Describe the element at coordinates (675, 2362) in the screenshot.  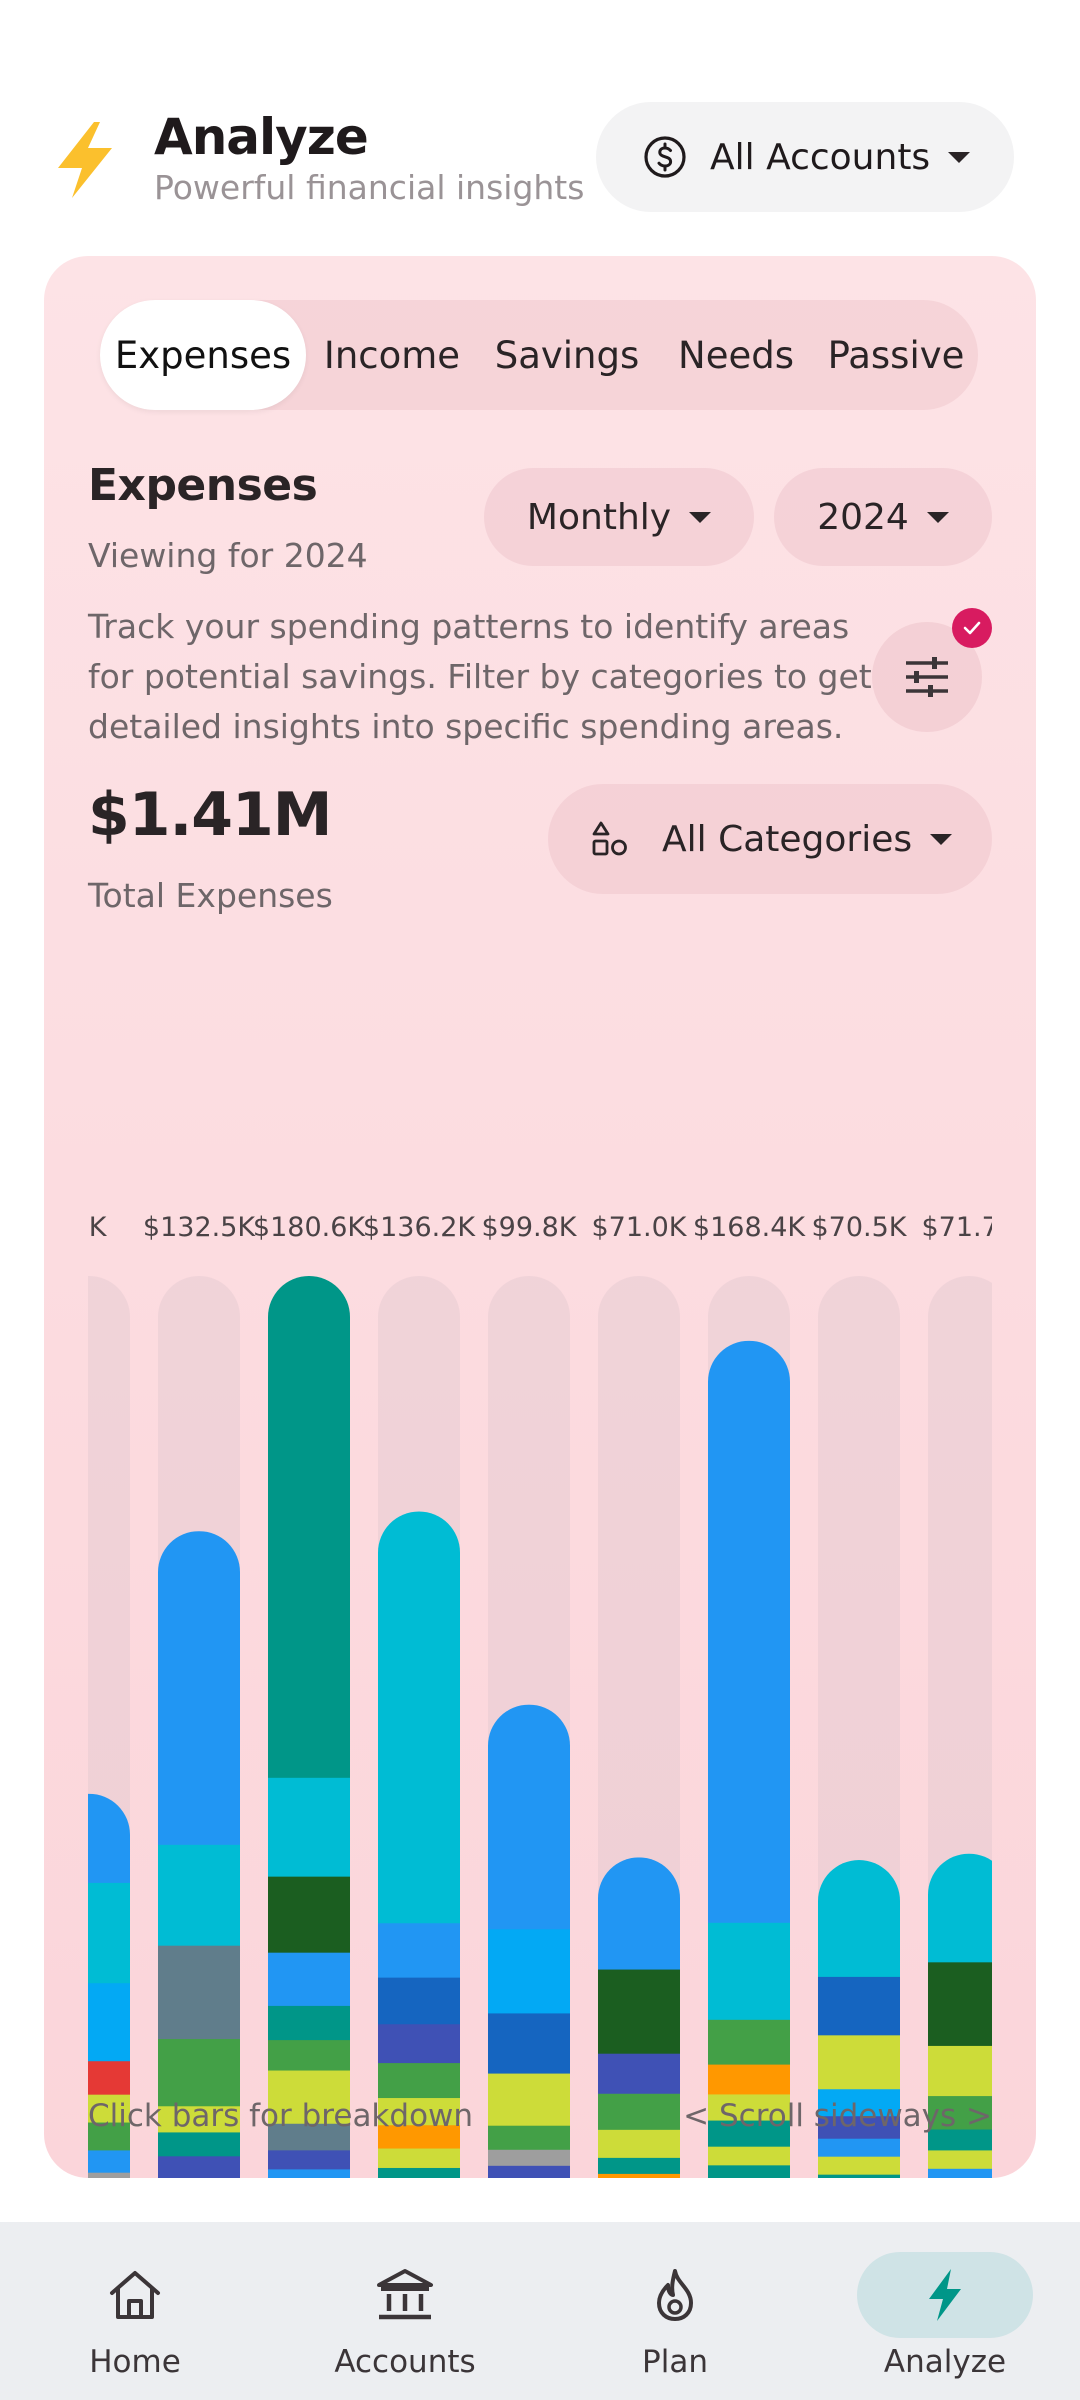
I see `nav-plan-label: Plan` at that location.